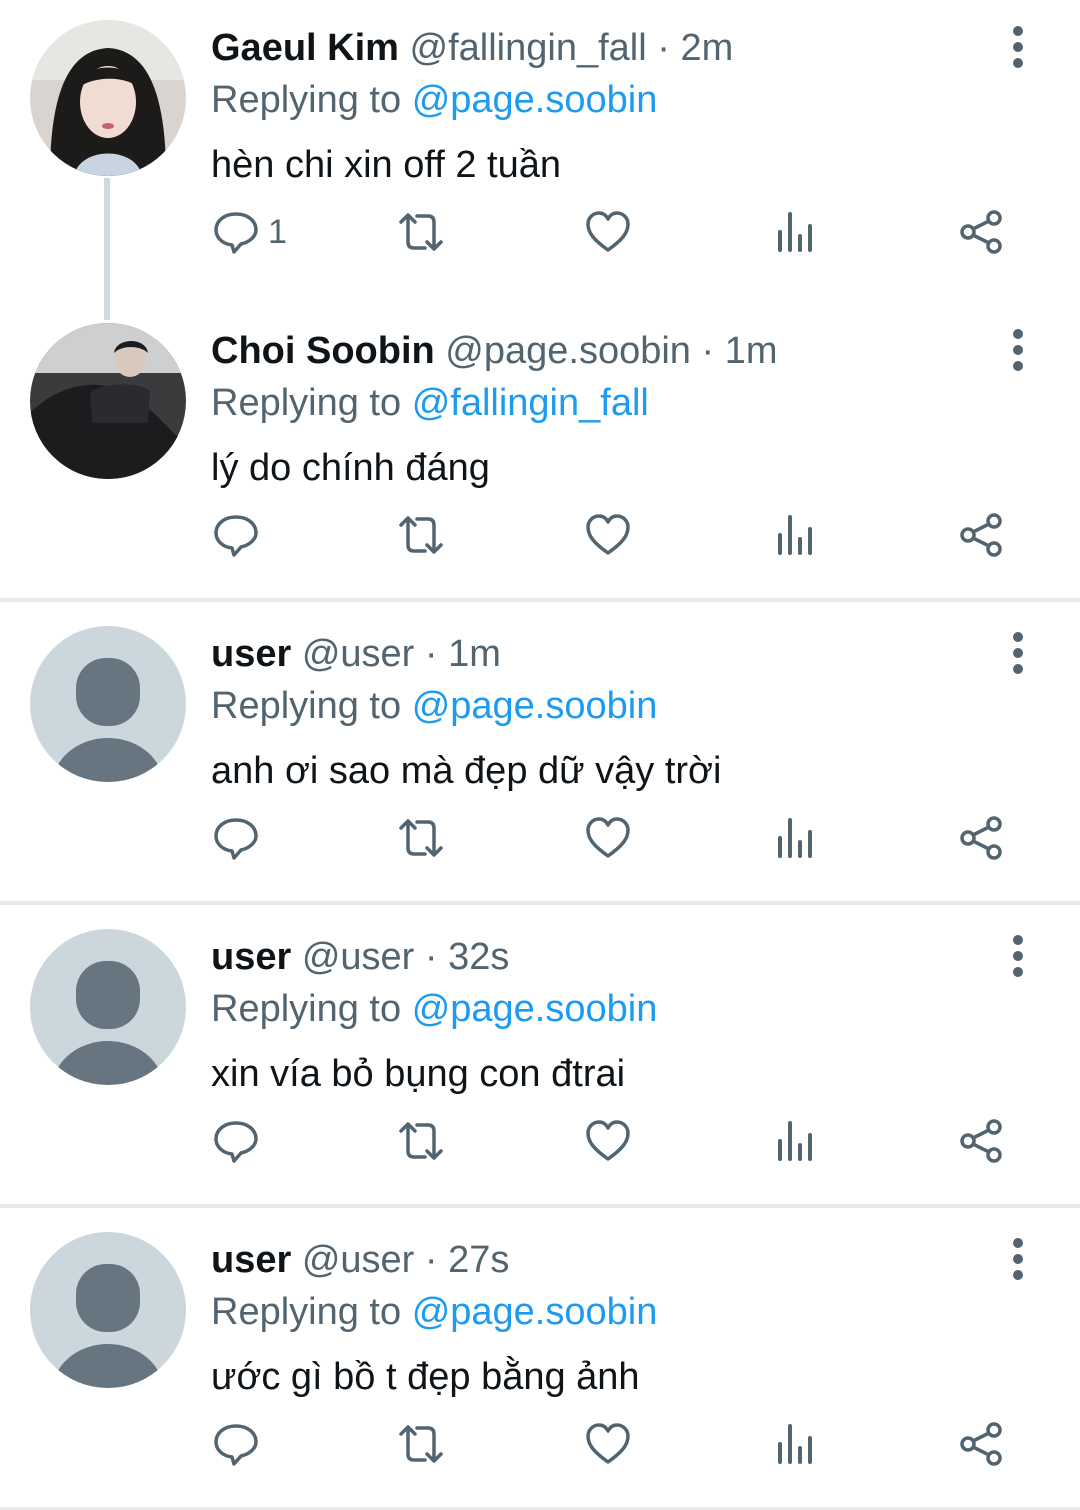 This screenshot has height=1510, width=1080. I want to click on avatar-photo, so click(108, 98).